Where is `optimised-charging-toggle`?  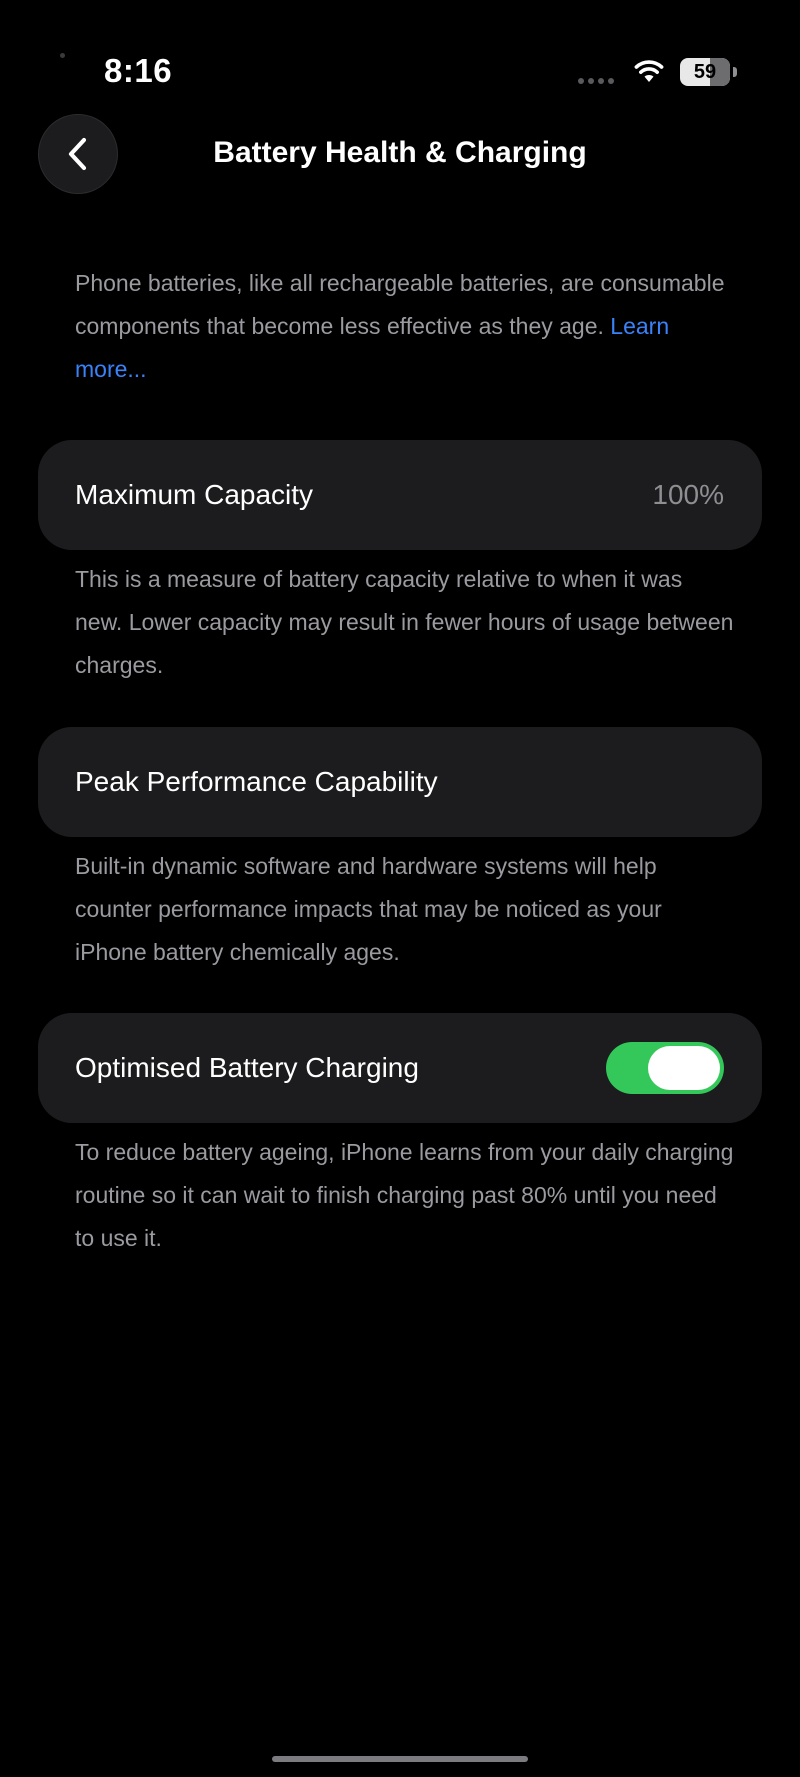 optimised-charging-toggle is located at coordinates (665, 1068).